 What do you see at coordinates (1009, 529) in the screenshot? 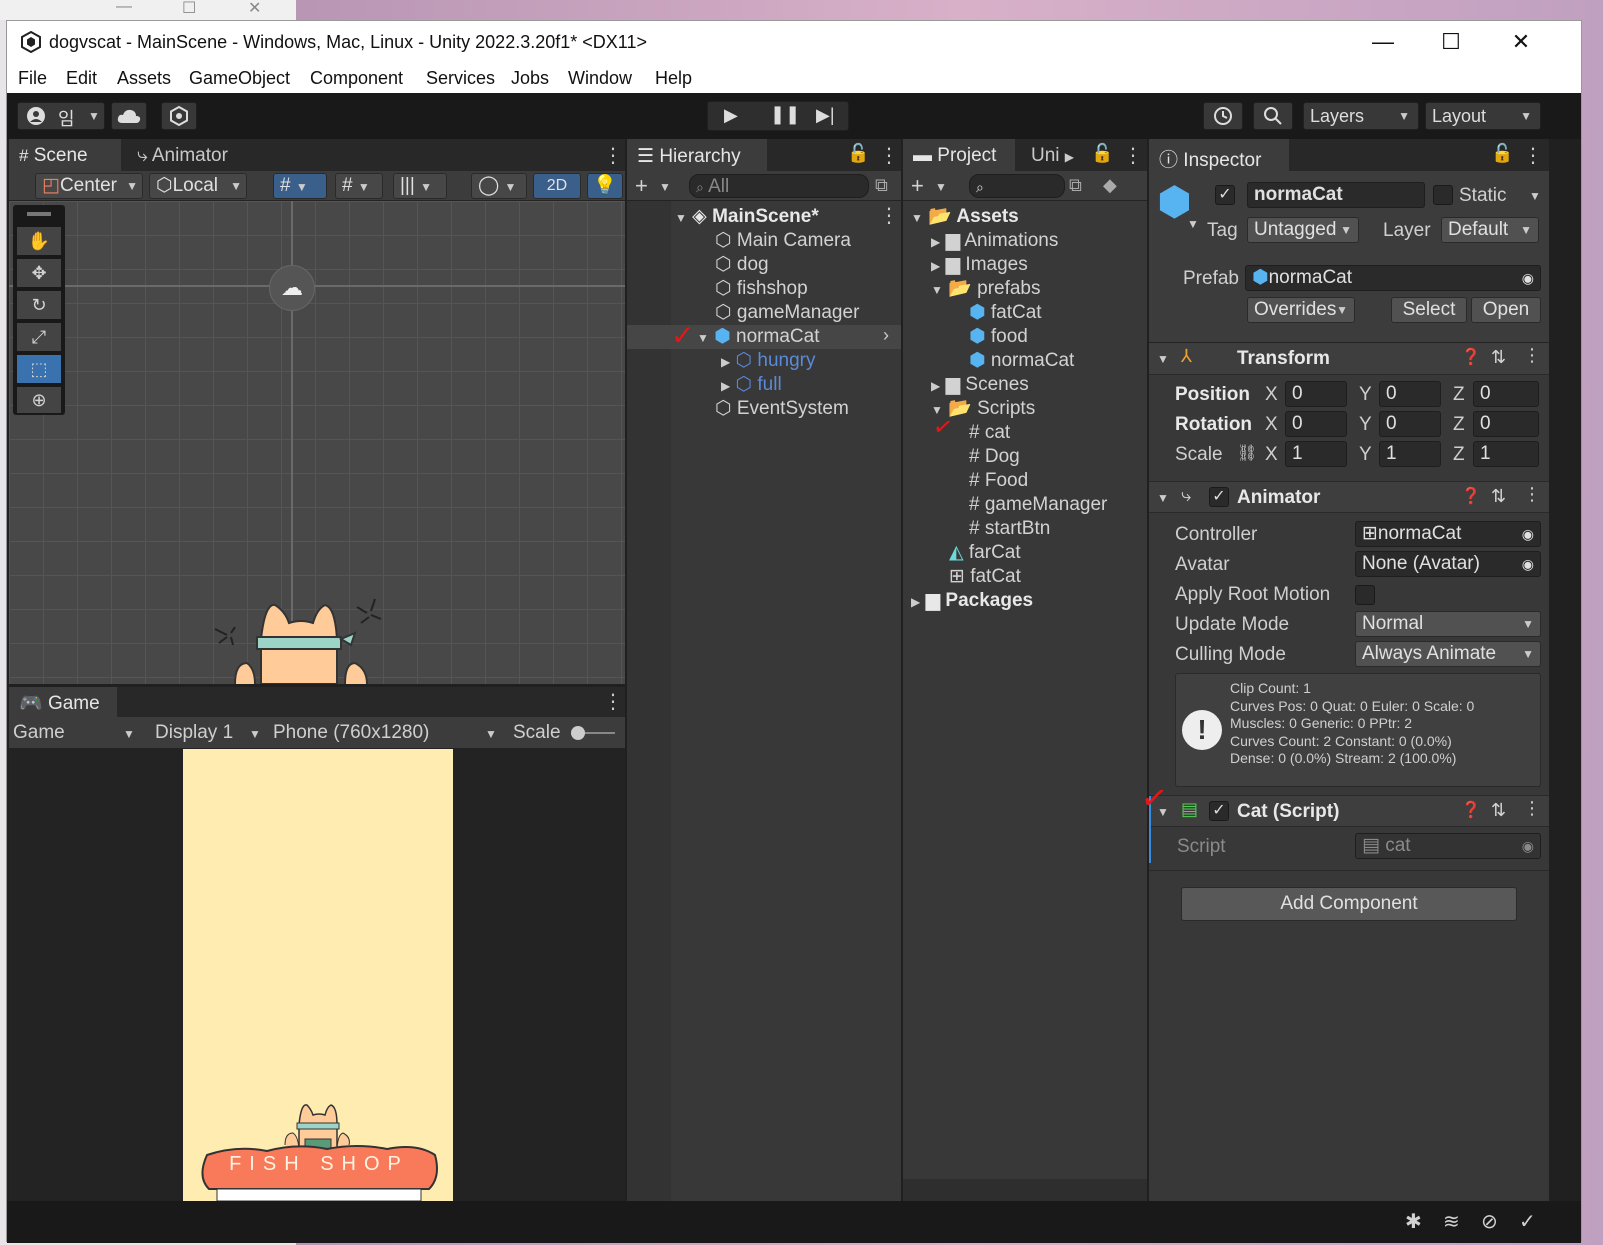
I see `project-item: # startBtn` at bounding box center [1009, 529].